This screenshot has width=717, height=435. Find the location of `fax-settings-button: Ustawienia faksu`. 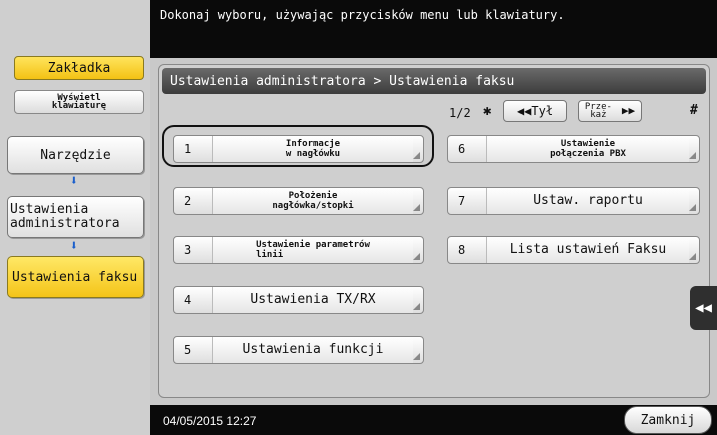

fax-settings-button: Ustawienia faksu is located at coordinates (75, 277).